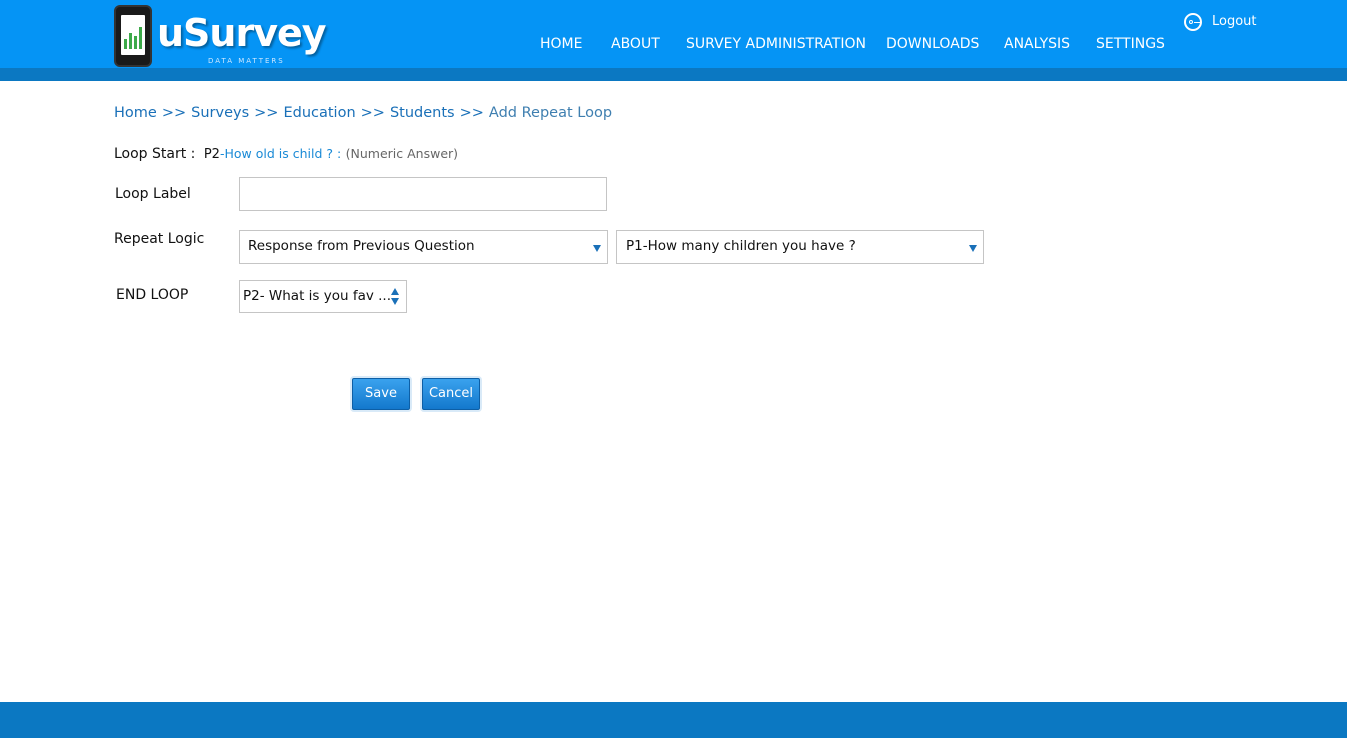  What do you see at coordinates (395, 297) in the screenshot?
I see `up-down-arrows-icon` at bounding box center [395, 297].